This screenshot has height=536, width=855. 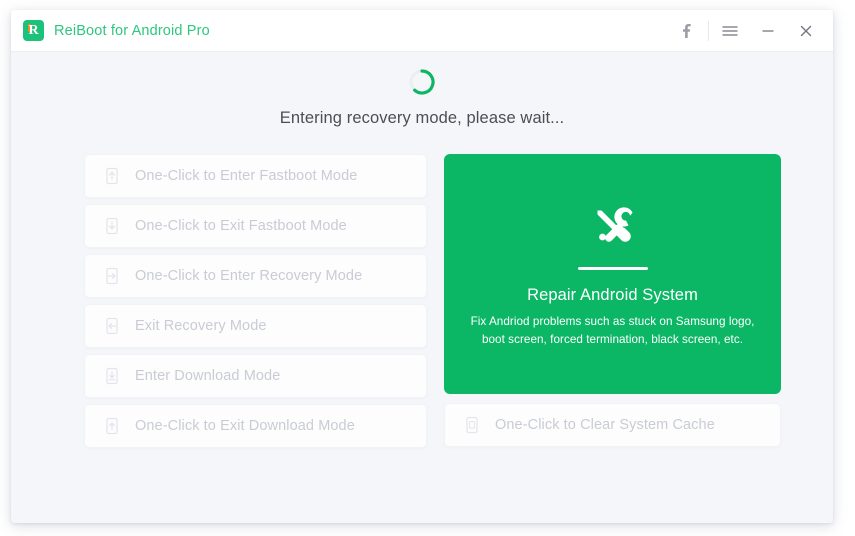 What do you see at coordinates (112, 176) in the screenshot?
I see `phone-arrow-up-icon` at bounding box center [112, 176].